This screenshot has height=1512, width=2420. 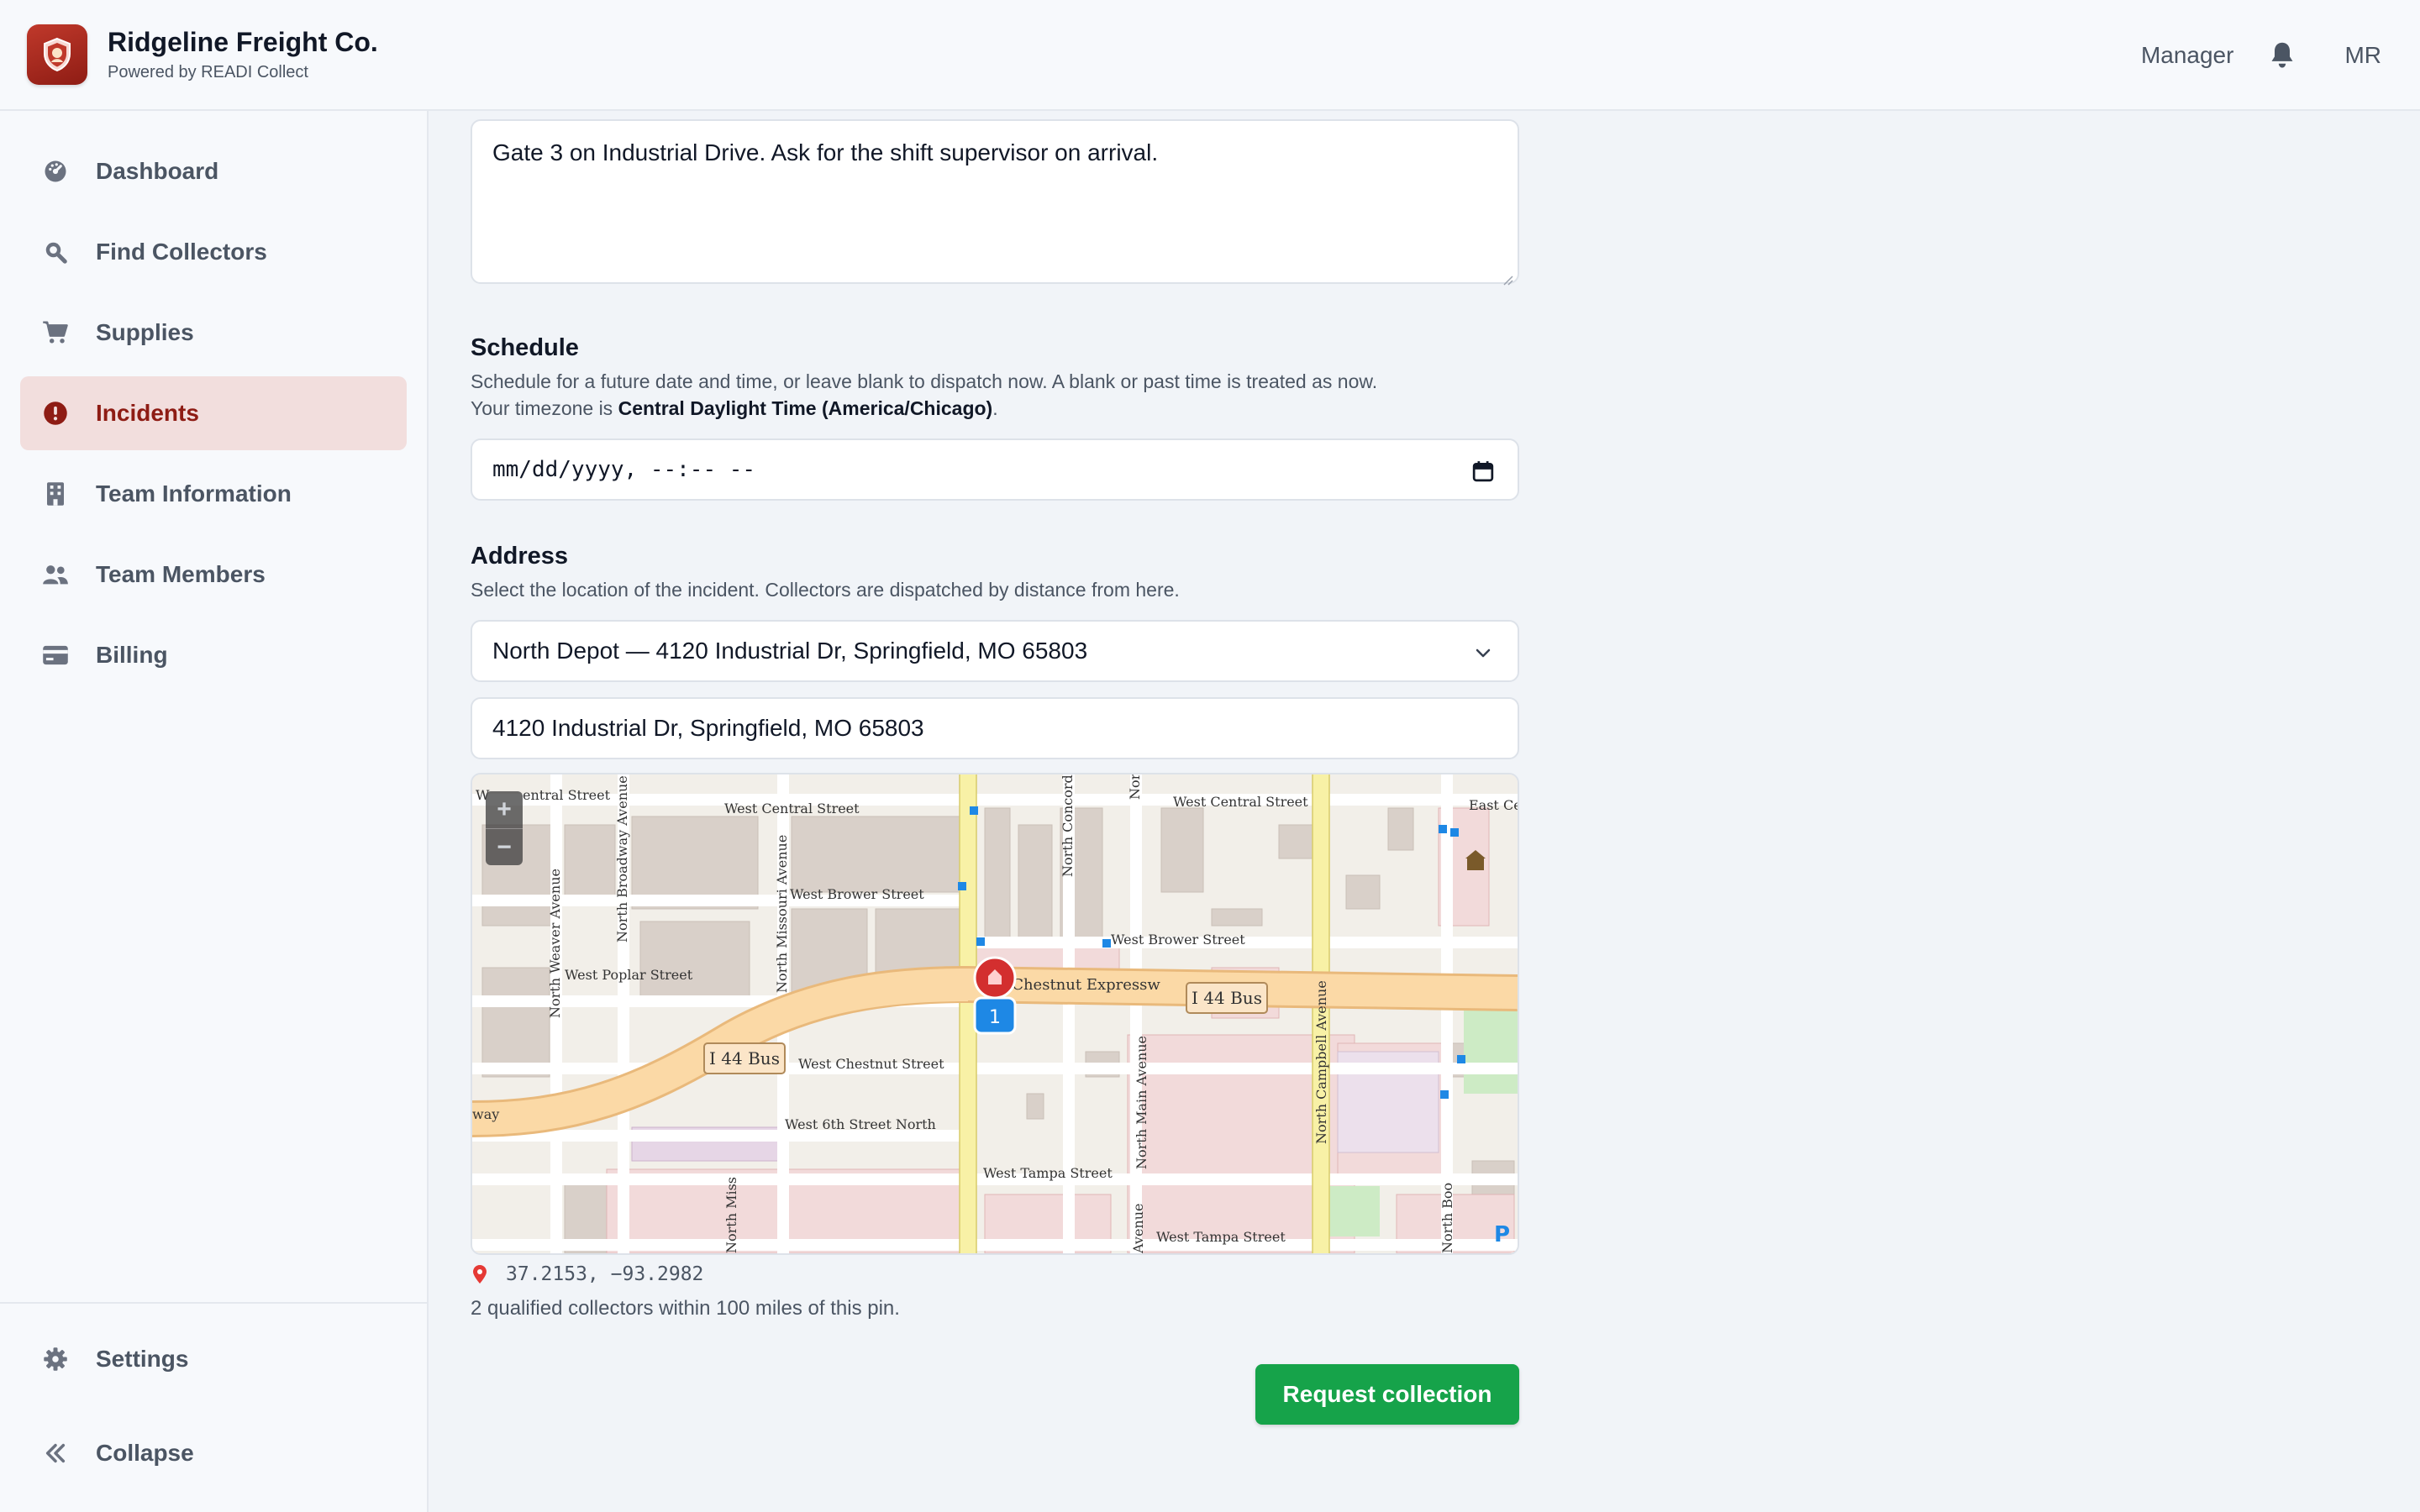 What do you see at coordinates (782, 914) in the screenshot?
I see `map-label: North Missouri Avenue` at bounding box center [782, 914].